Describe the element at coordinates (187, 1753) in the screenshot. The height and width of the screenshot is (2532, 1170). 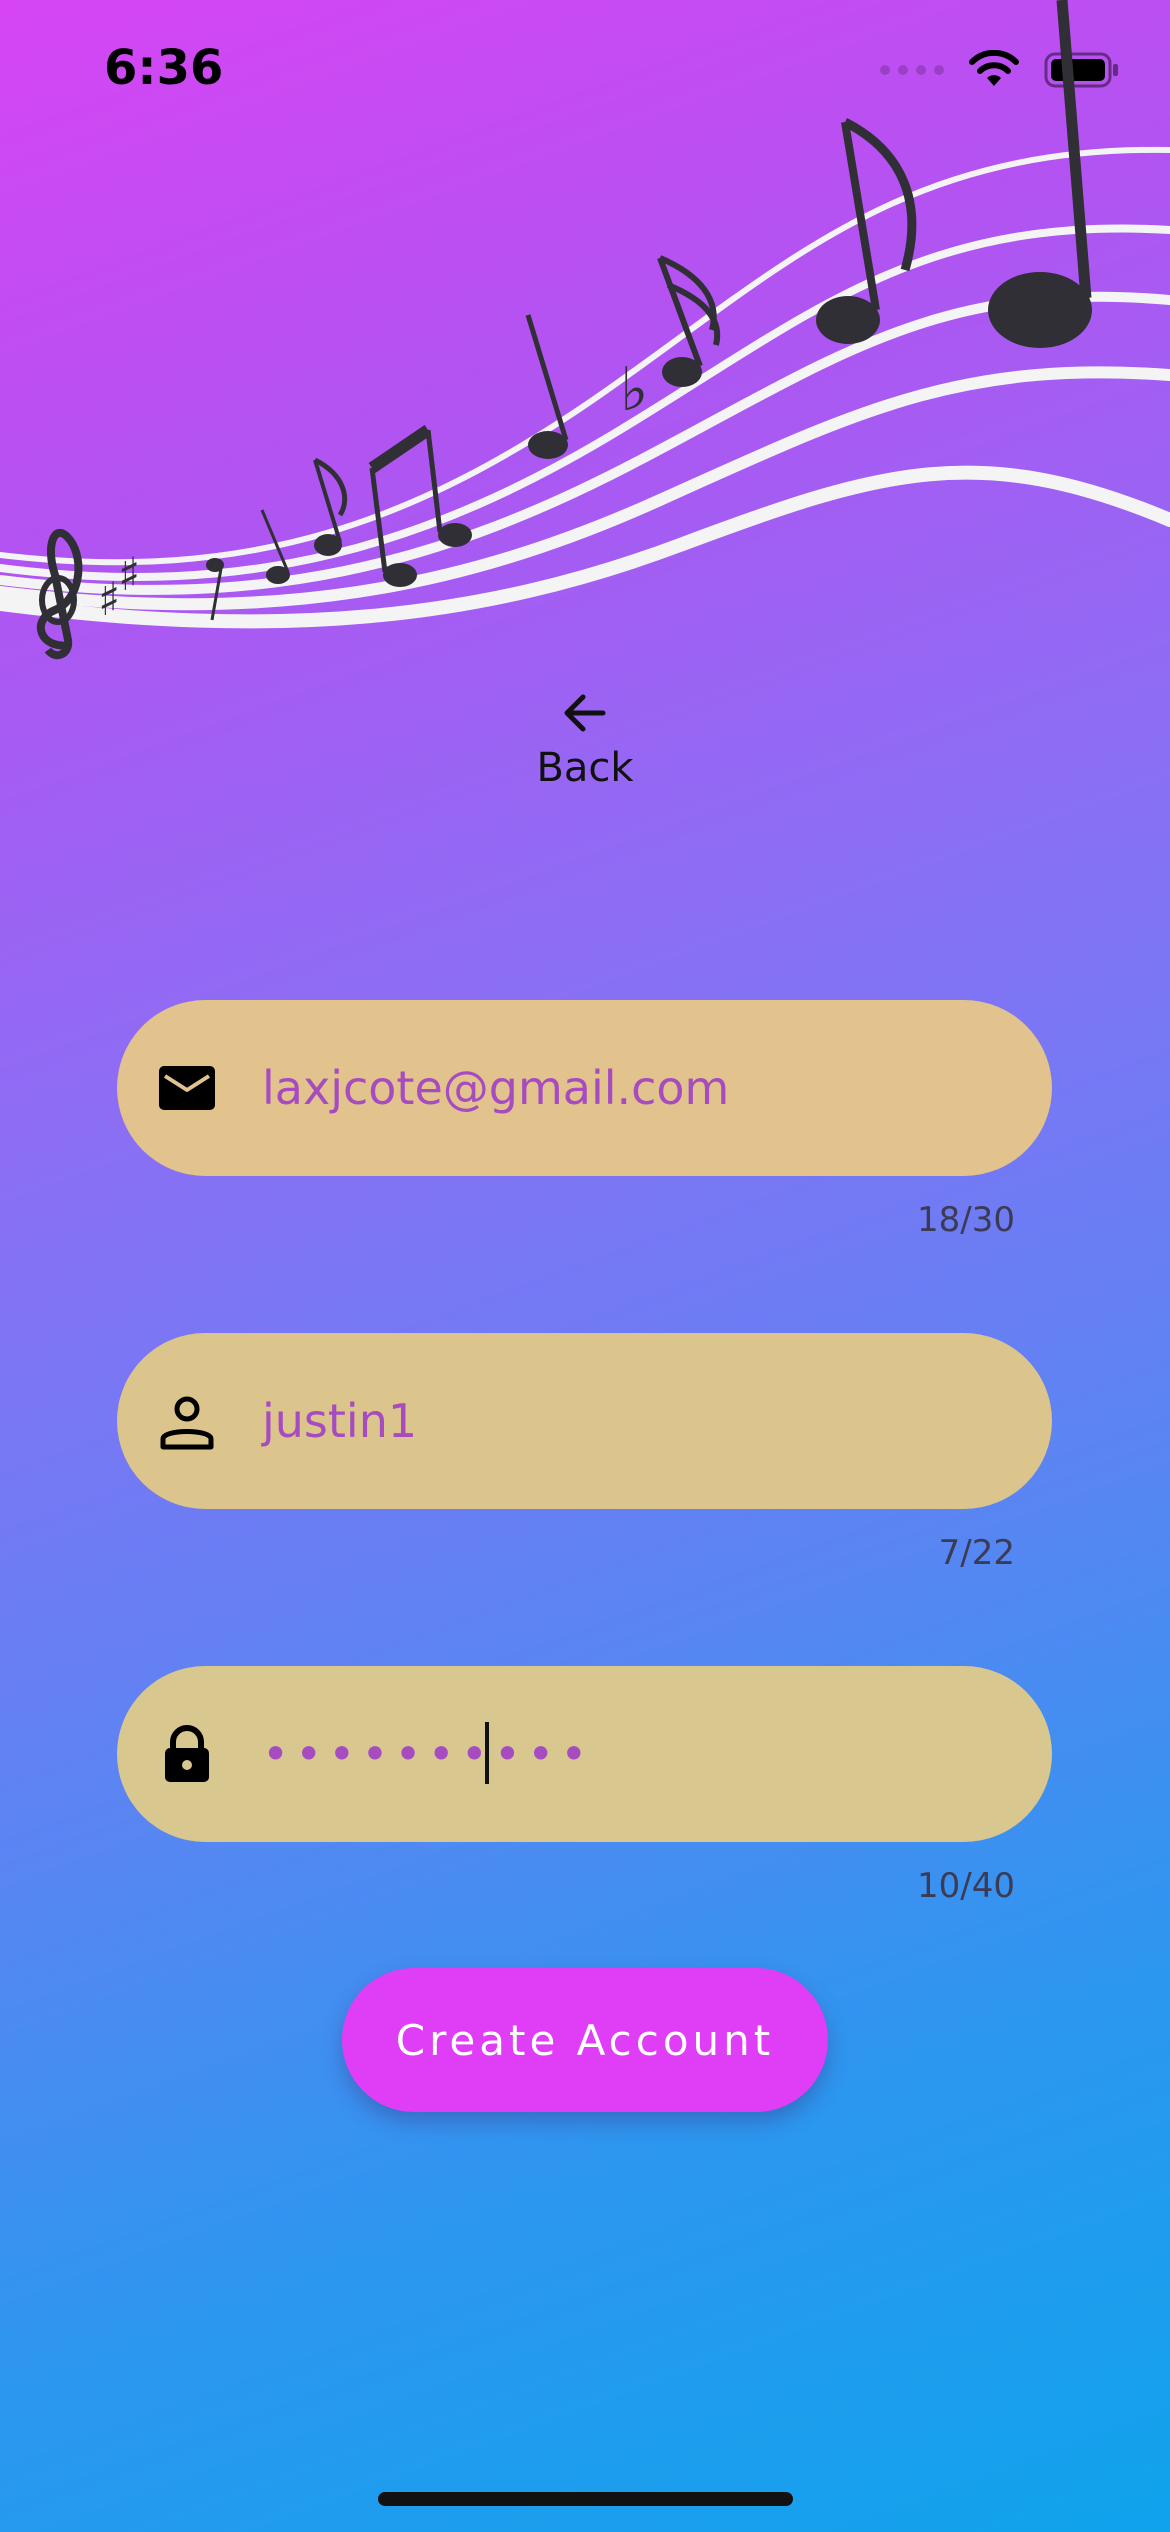
I see `lock-icon` at that location.